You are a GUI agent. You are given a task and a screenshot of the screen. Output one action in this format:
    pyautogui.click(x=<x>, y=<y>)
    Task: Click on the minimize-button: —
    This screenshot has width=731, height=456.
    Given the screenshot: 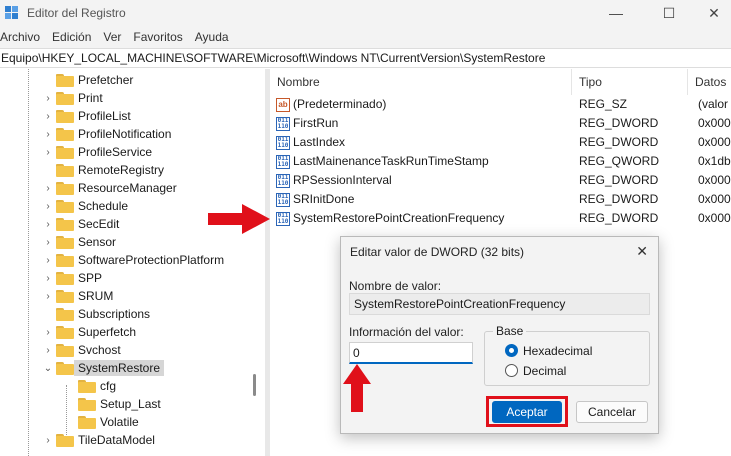 What is the action you would take?
    pyautogui.click(x=616, y=13)
    